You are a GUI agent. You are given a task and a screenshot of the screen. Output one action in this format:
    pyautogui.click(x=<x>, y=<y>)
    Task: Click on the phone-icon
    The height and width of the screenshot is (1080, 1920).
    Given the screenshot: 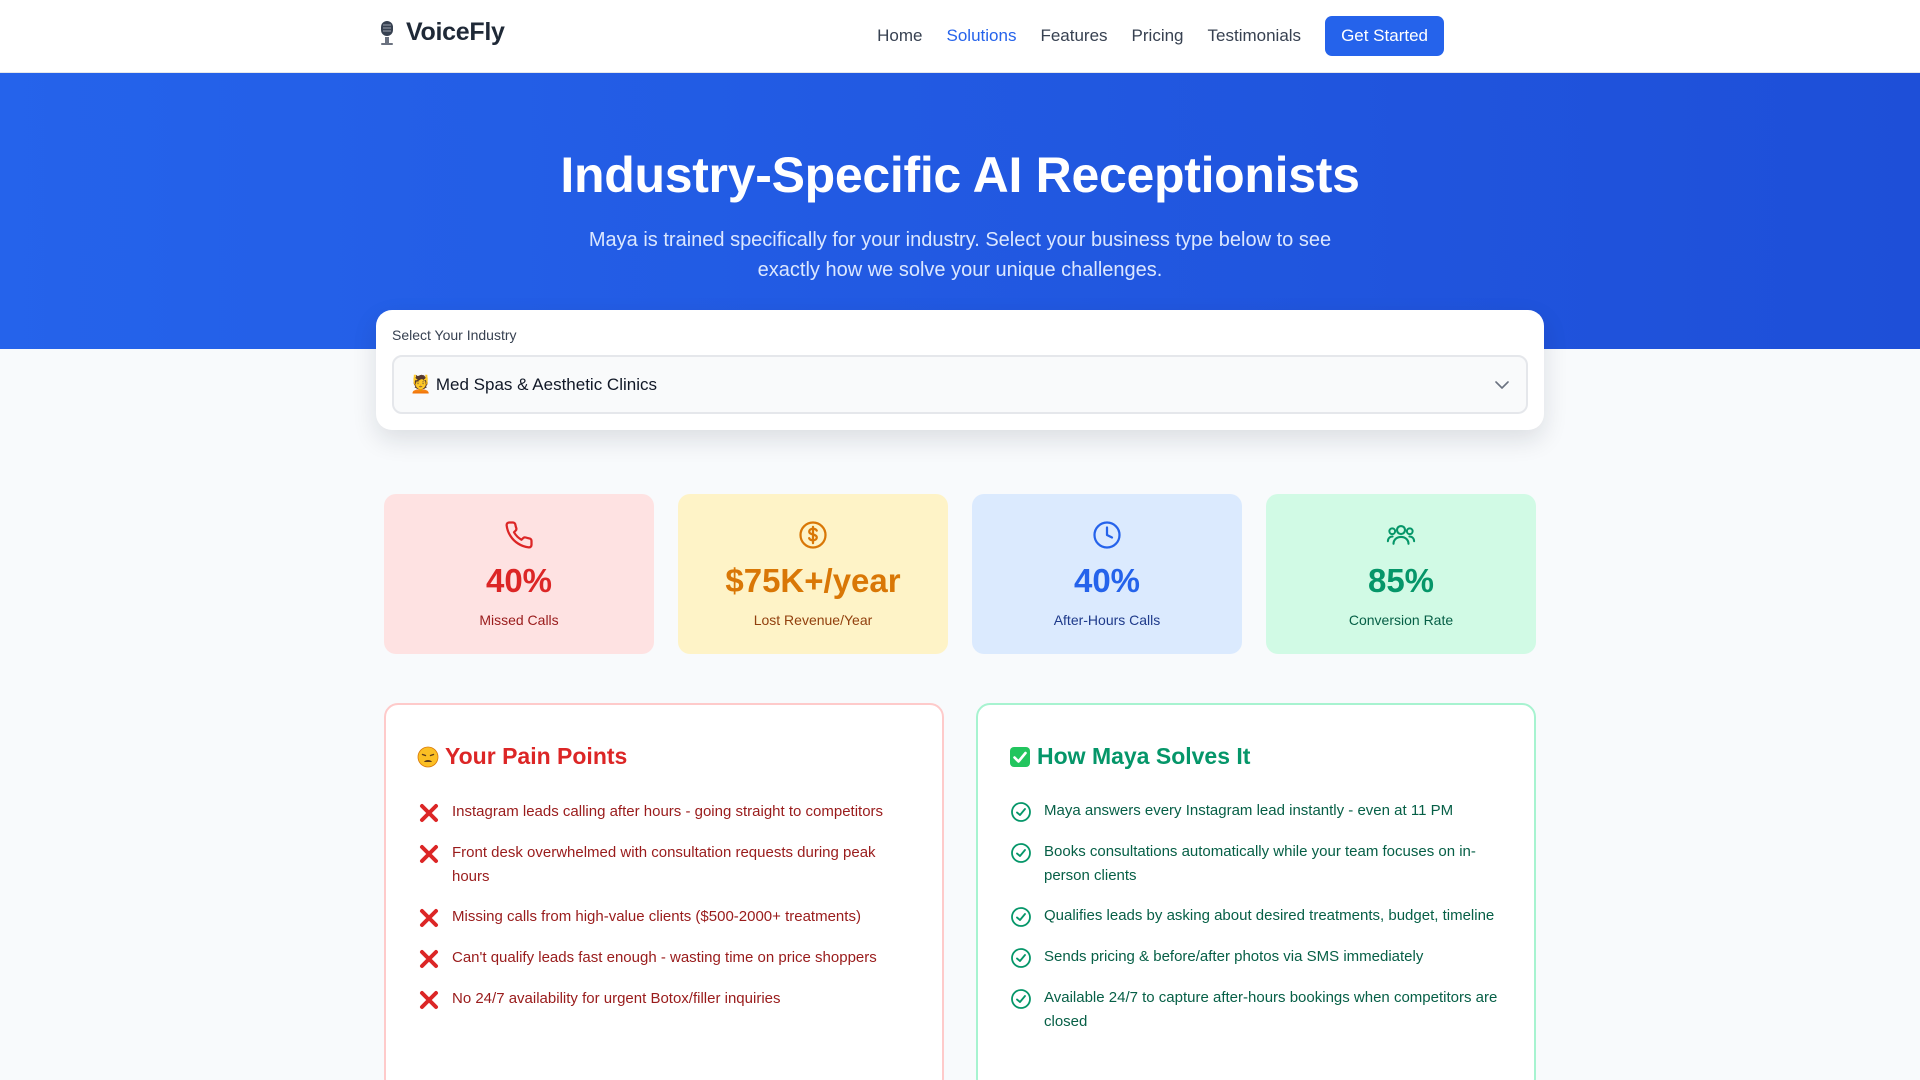 What is the action you would take?
    pyautogui.click(x=519, y=535)
    